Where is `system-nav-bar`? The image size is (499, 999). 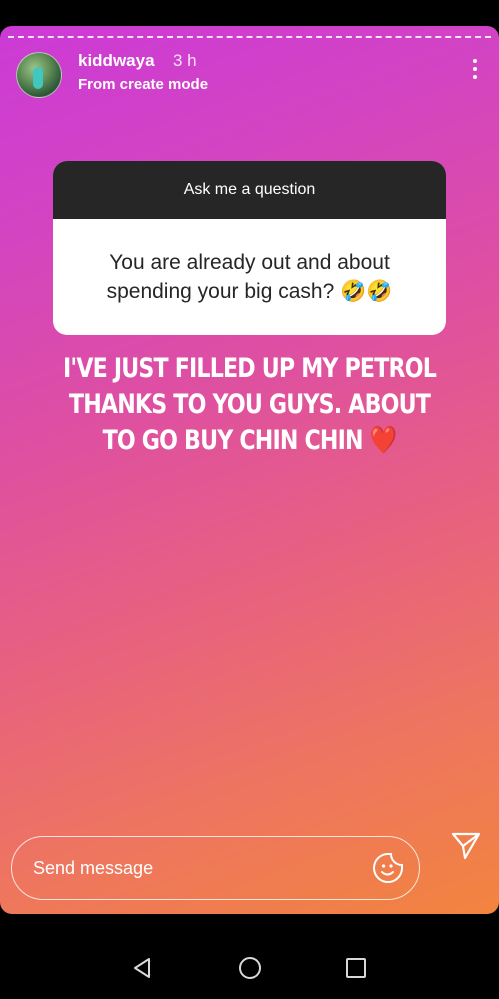
system-nav-bar is located at coordinates (249, 964).